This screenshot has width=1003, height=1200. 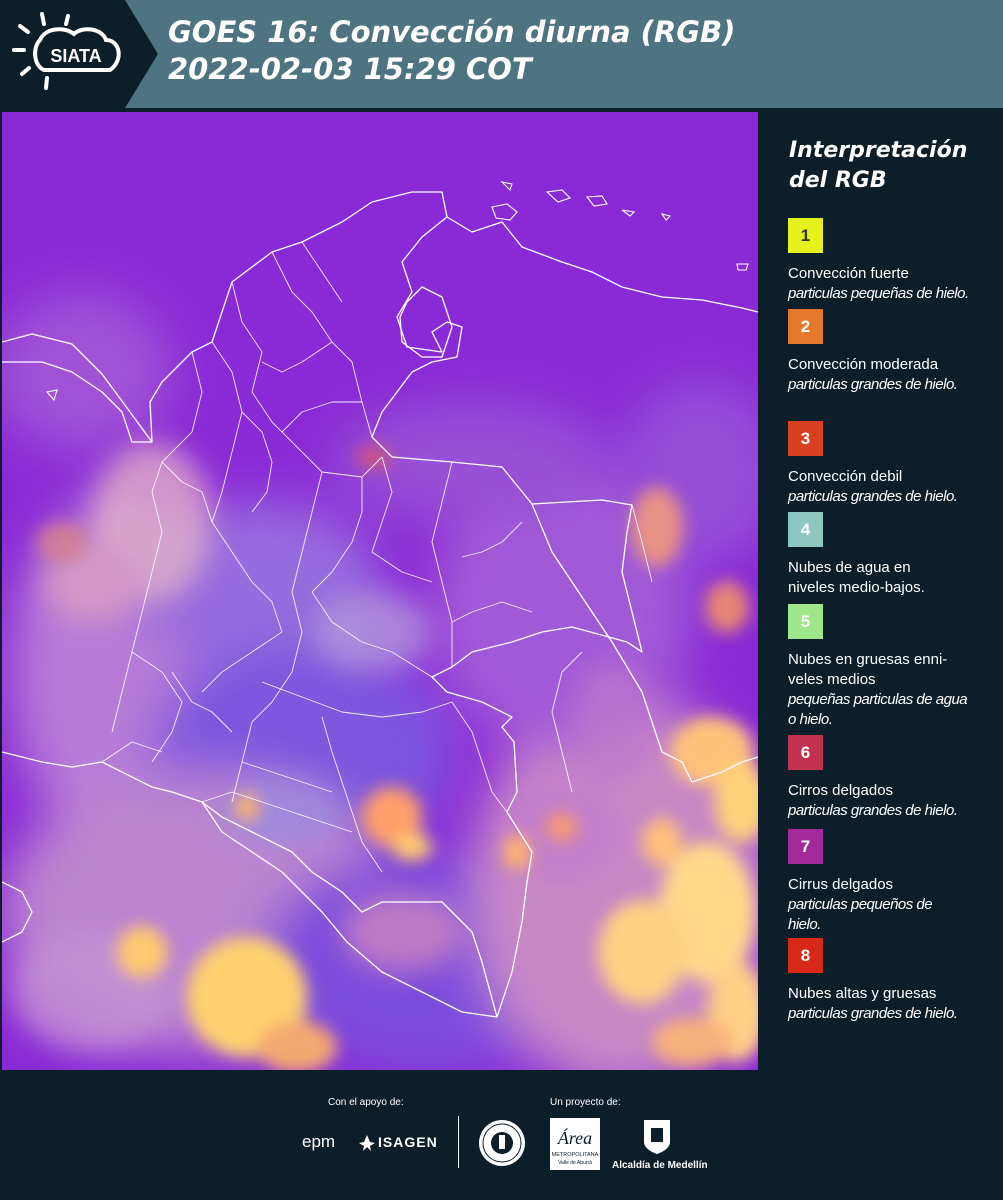 What do you see at coordinates (75, 56) in the screenshot?
I see `logo-text: SIATA` at bounding box center [75, 56].